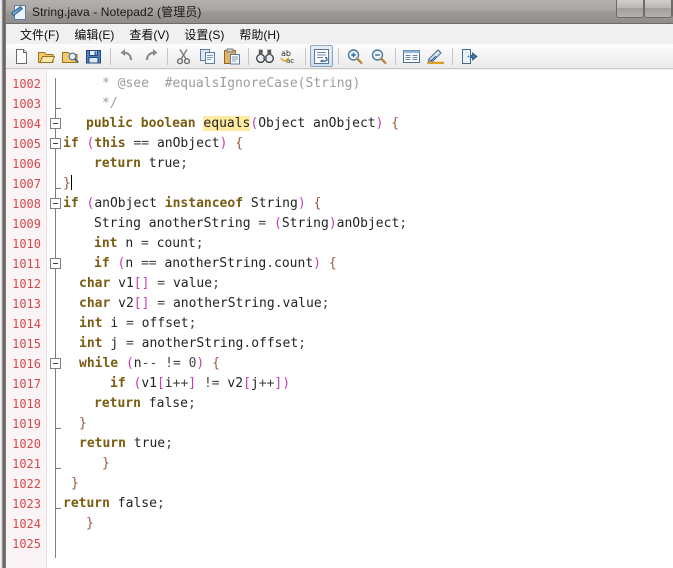 Image resolution: width=673 pixels, height=568 pixels. Describe the element at coordinates (26, 204) in the screenshot. I see `line-number: 1008` at that location.